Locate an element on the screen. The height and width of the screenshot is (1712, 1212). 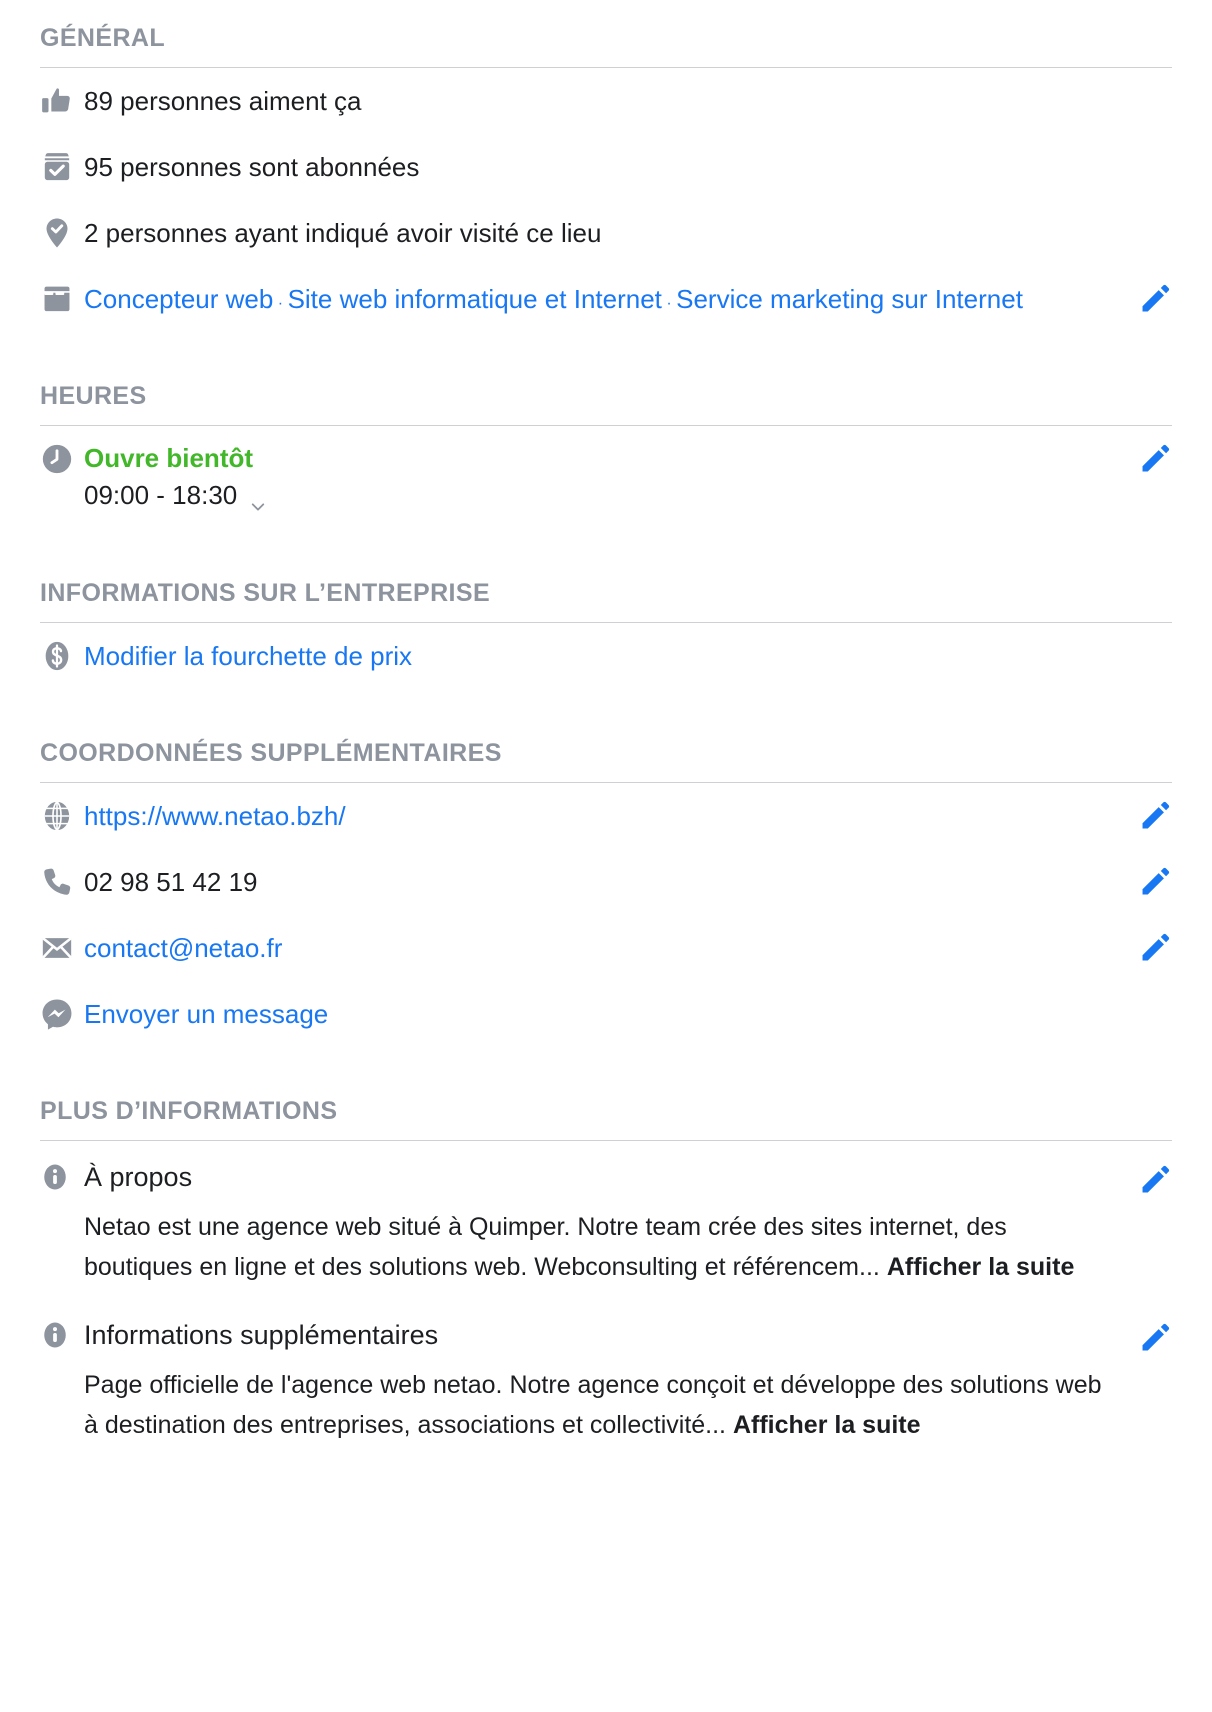
section-title-business-info: INFORMATIONS SUR L’ENTREPRISE is located at coordinates (265, 593).